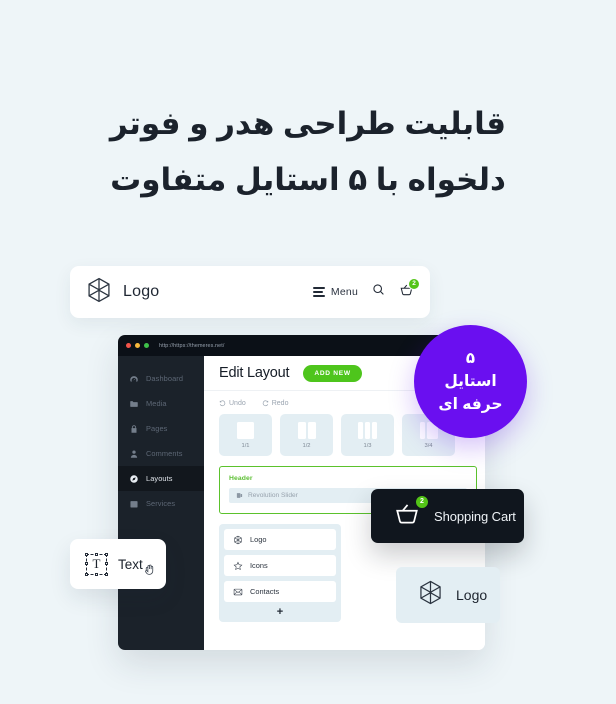 This screenshot has width=616, height=704. I want to click on undo-label: Undo, so click(237, 403).